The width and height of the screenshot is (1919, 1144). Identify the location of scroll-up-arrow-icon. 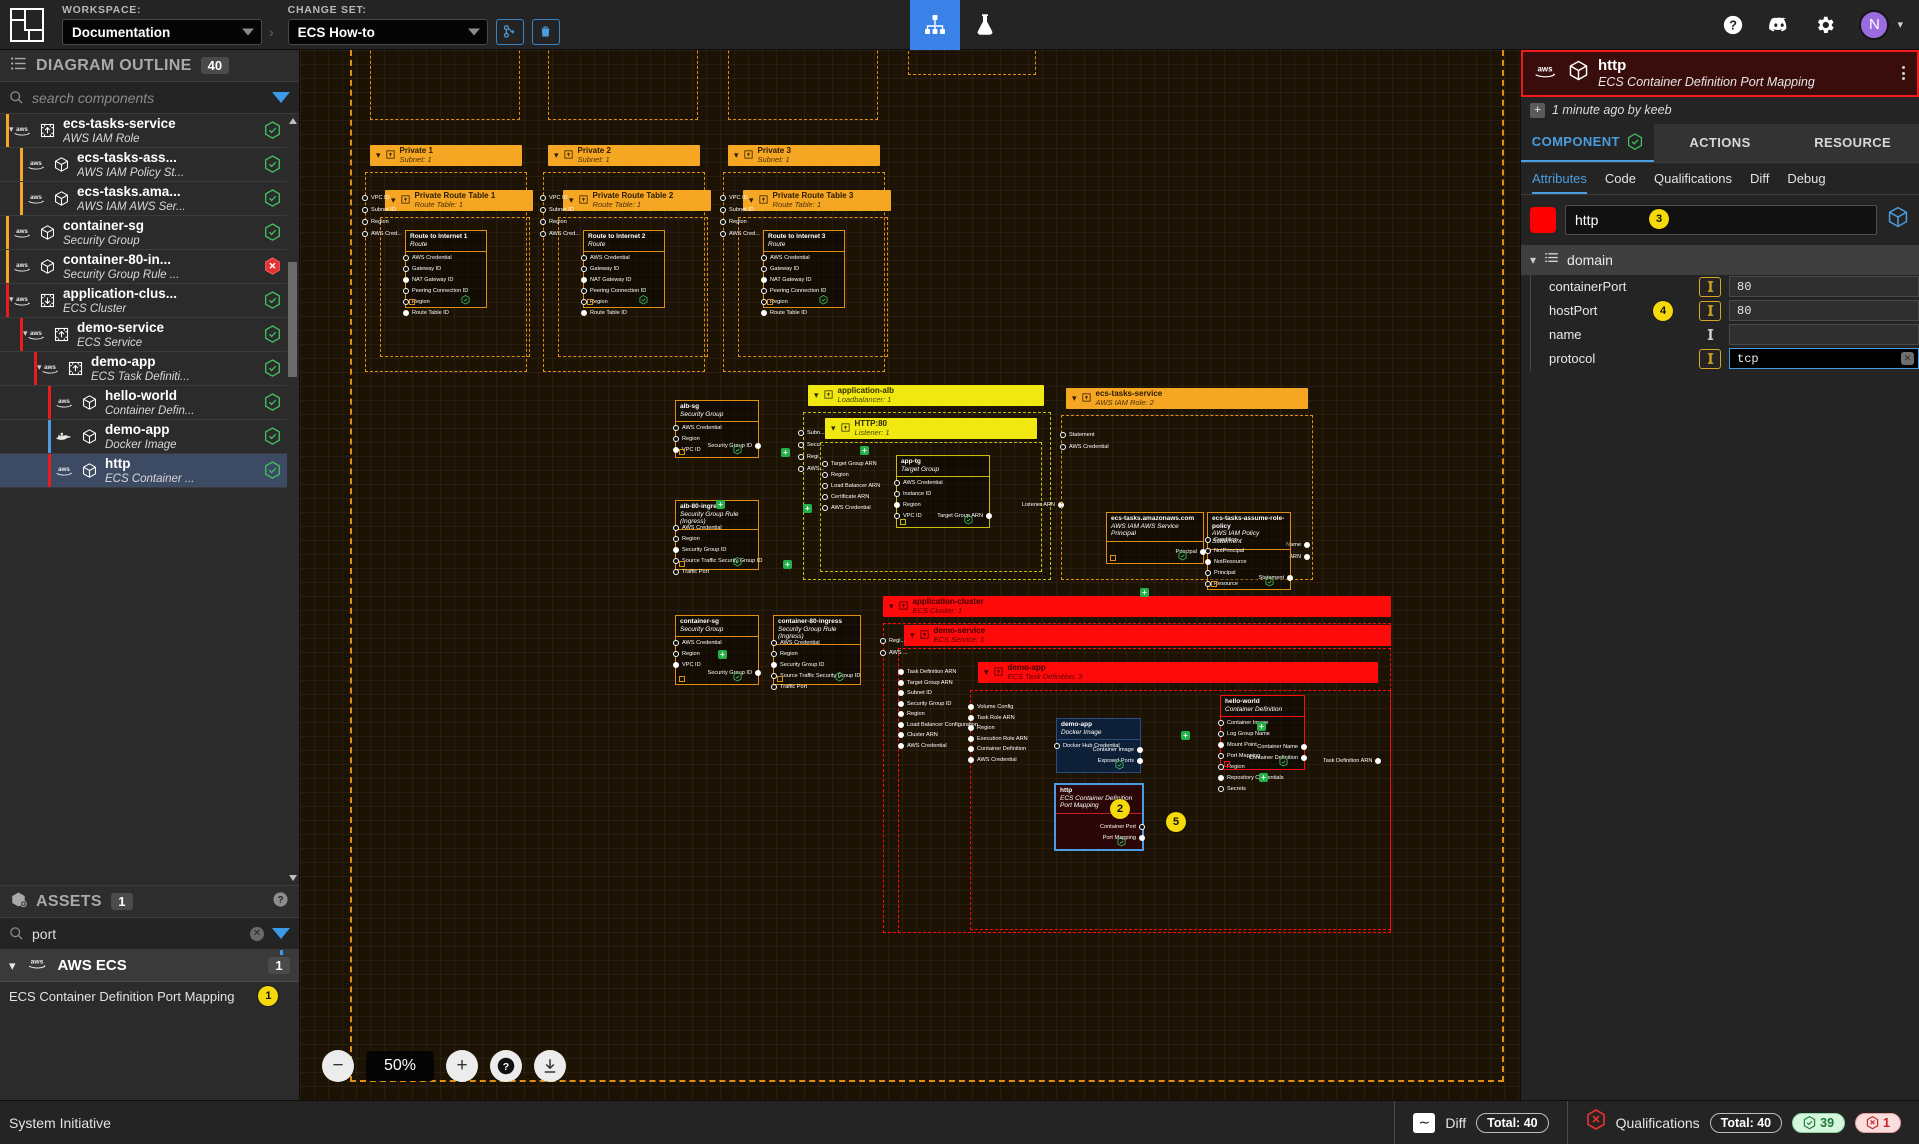
(293, 121).